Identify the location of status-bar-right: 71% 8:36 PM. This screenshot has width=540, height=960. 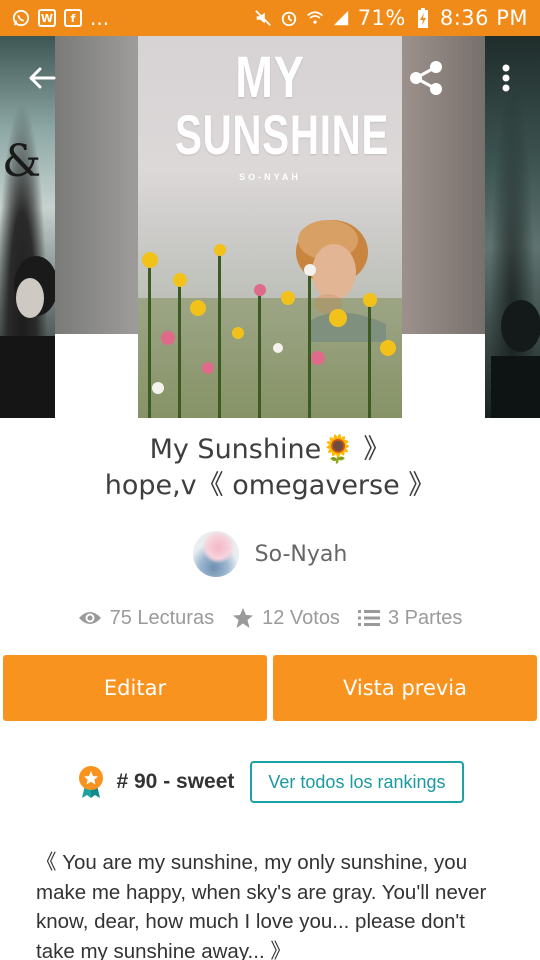
(391, 18).